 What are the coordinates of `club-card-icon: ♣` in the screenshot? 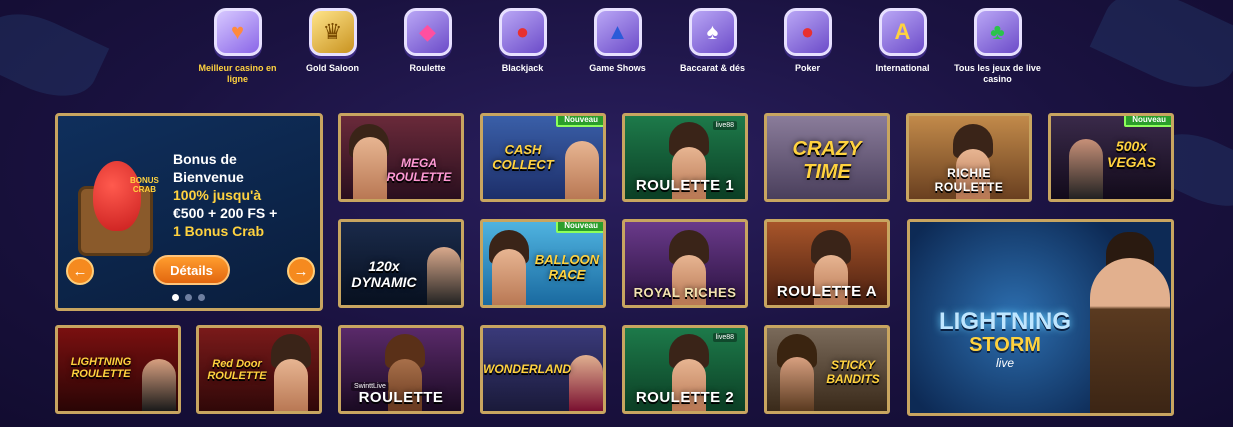 It's located at (997, 32).